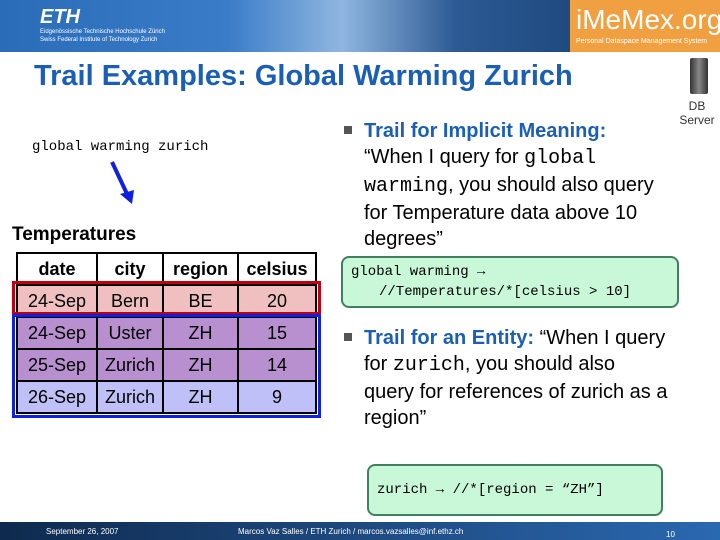 The height and width of the screenshot is (540, 720). Describe the element at coordinates (82, 531) in the screenshot. I see `footer-date: September 26, 2007` at that location.